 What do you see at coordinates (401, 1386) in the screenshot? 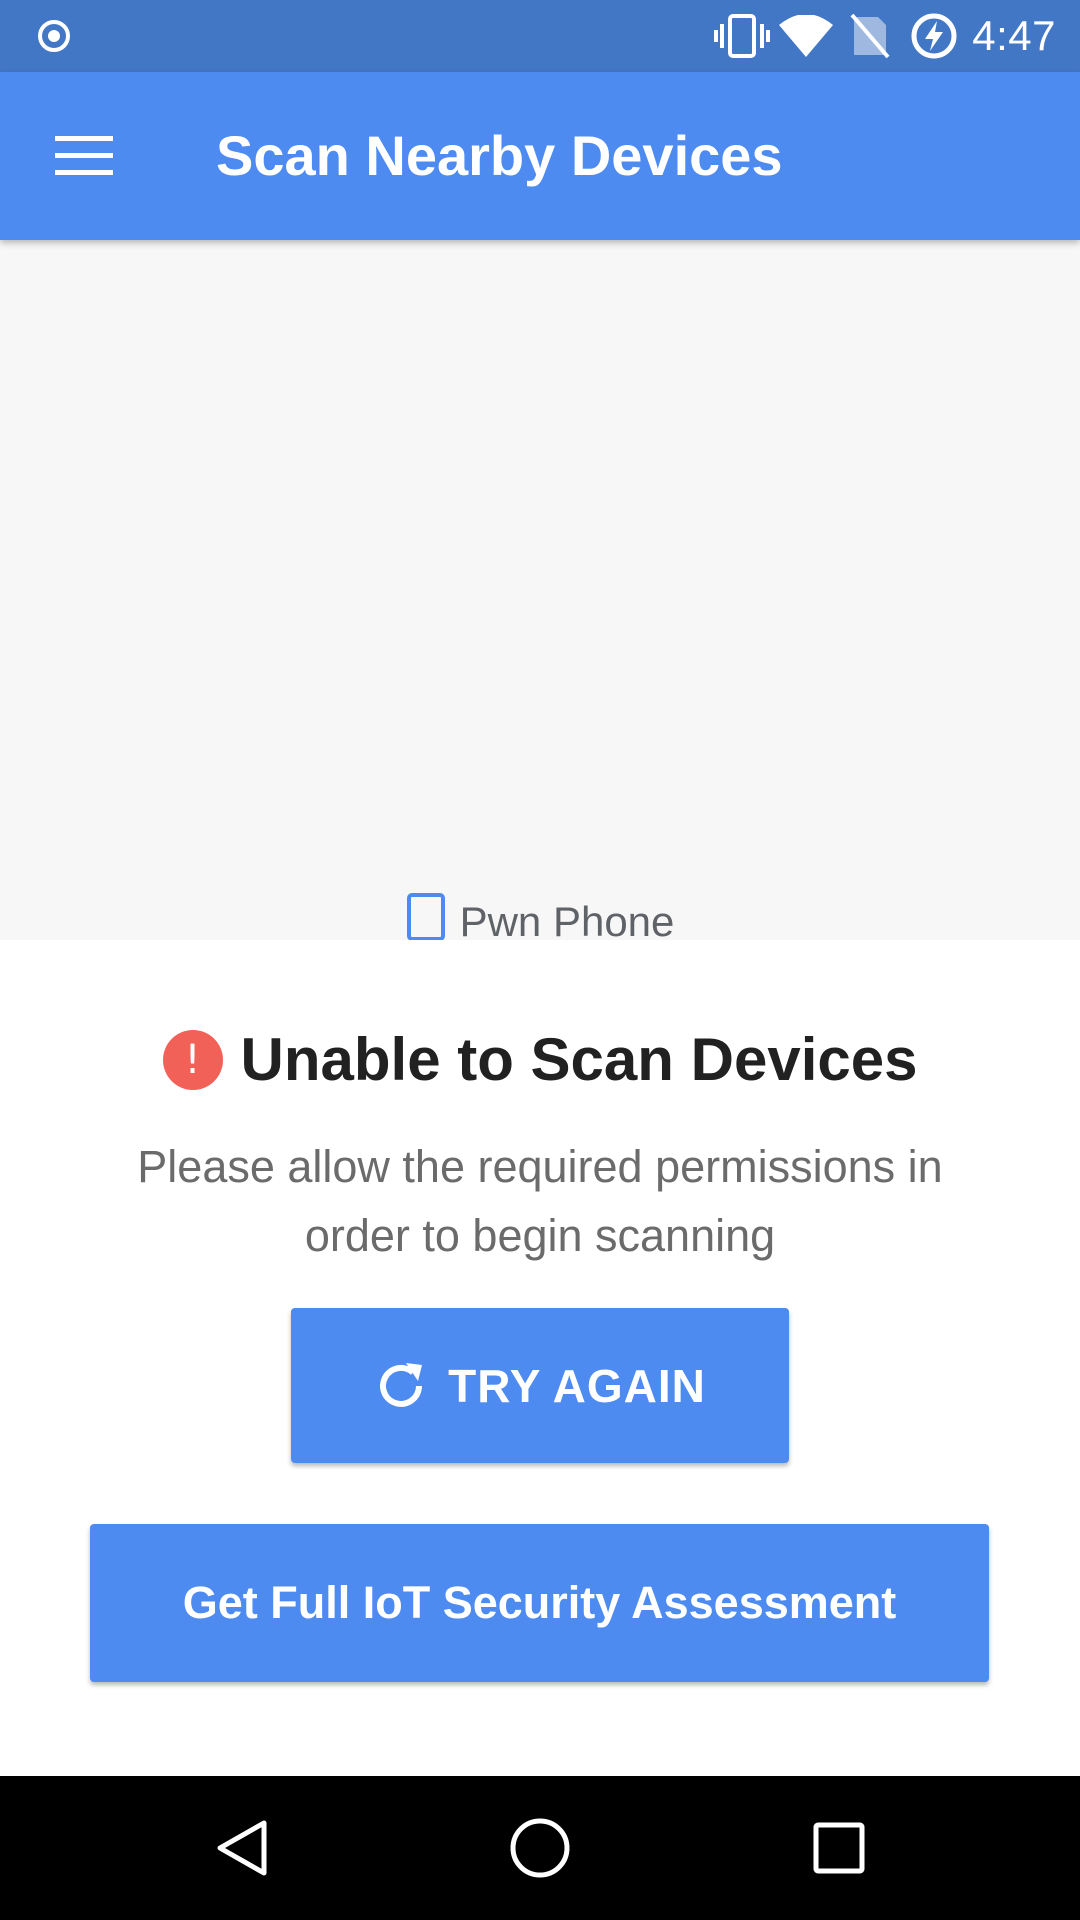
I see `refresh-icon` at bounding box center [401, 1386].